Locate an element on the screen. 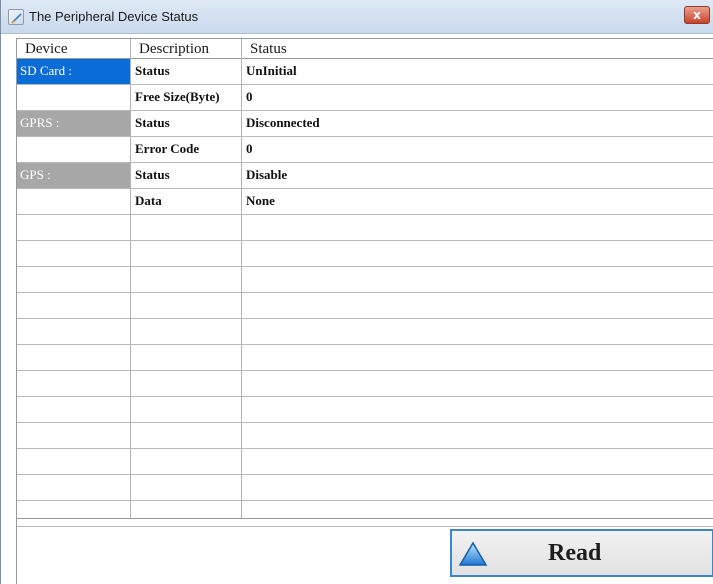  status-cell: UnInitial is located at coordinates (477, 71).